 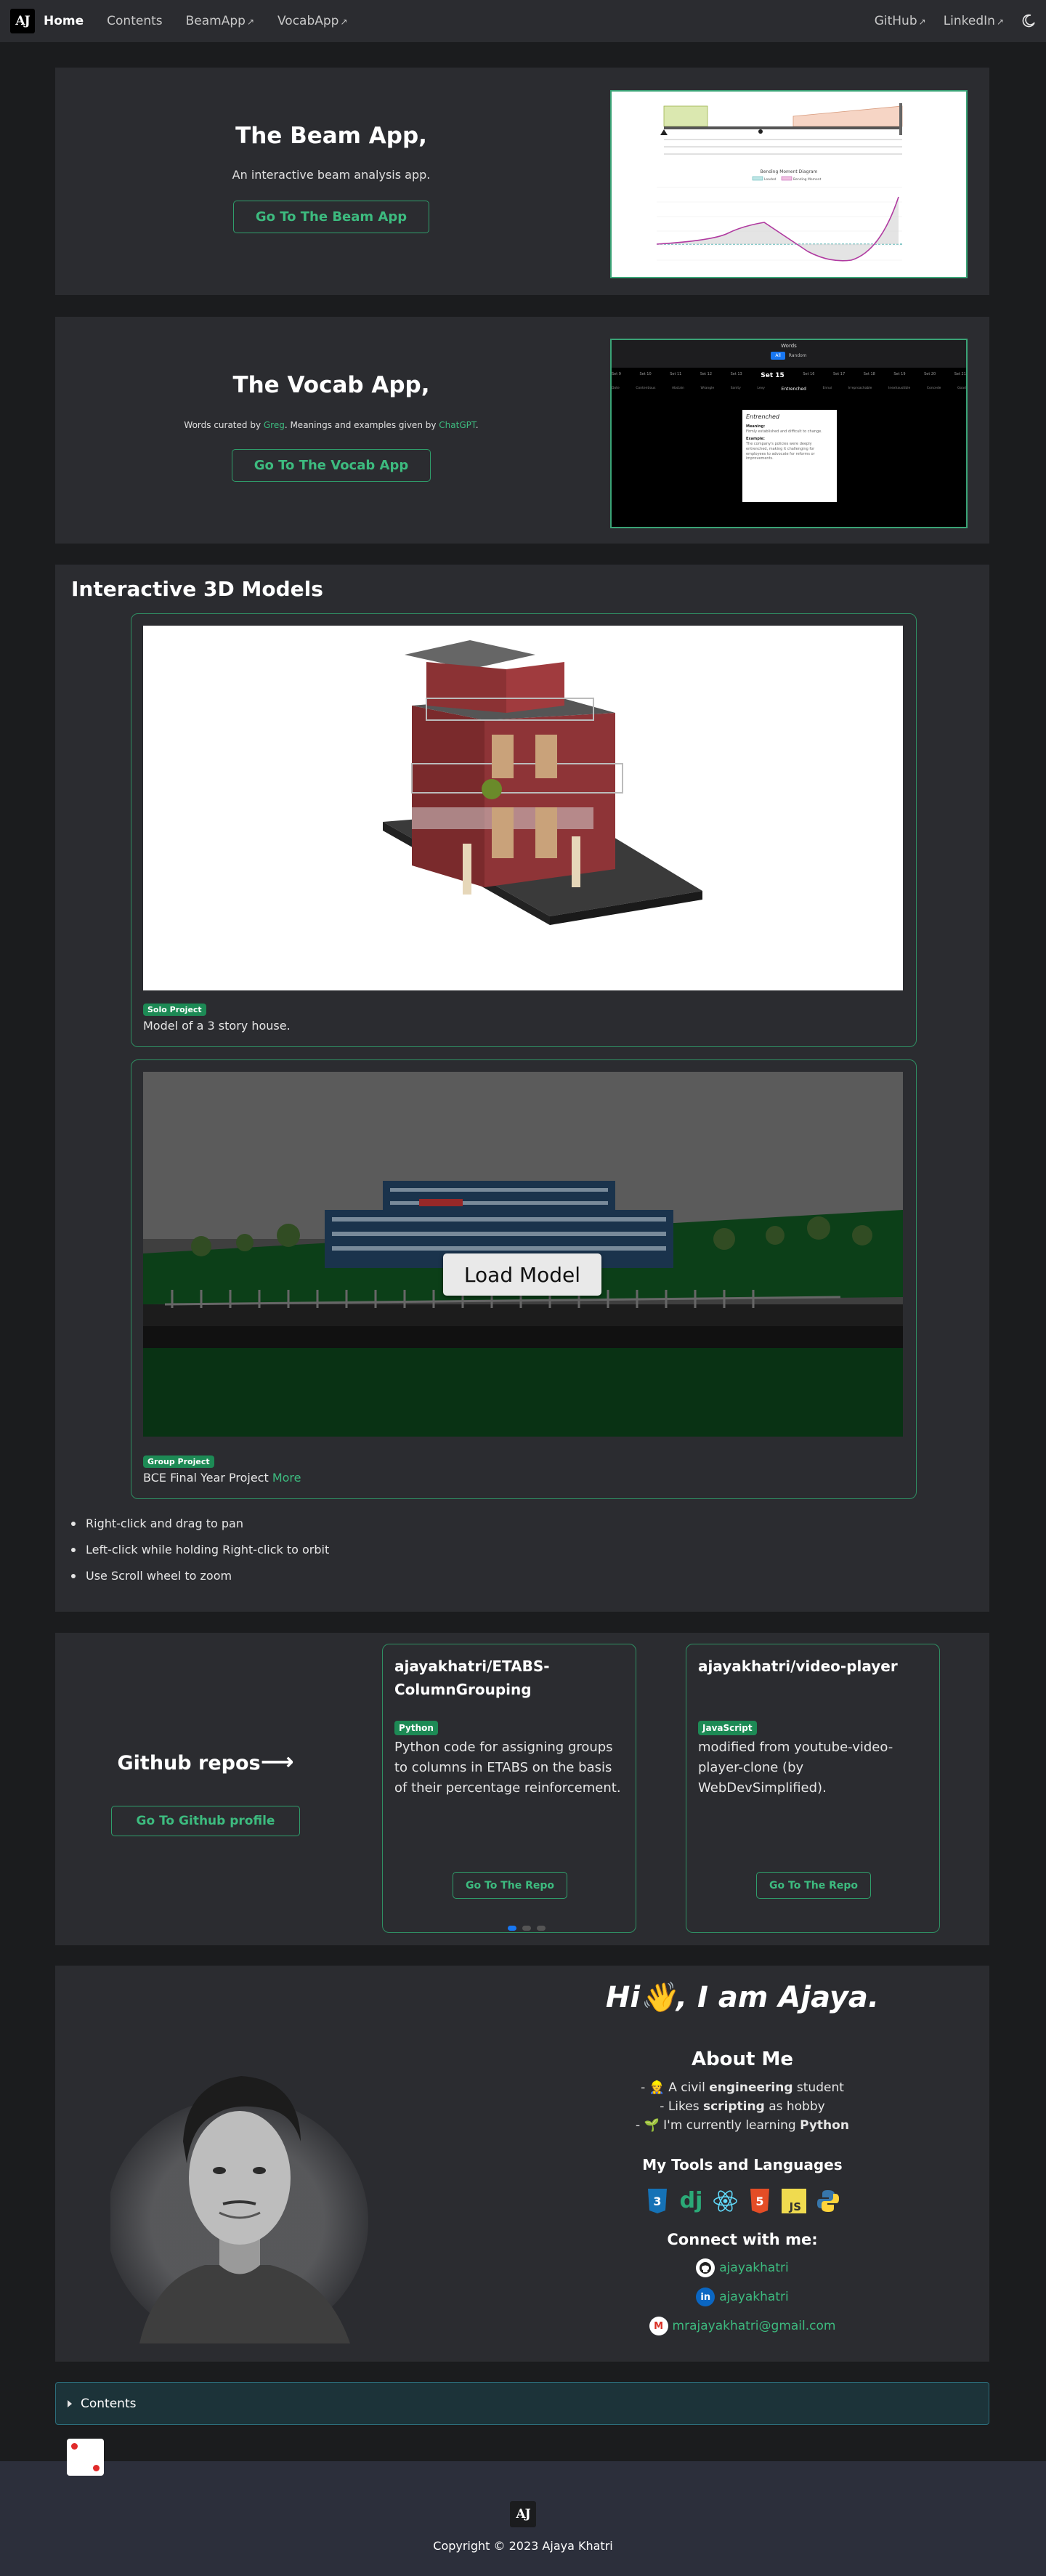 I want to click on vocab-word: Concede, so click(x=933, y=389).